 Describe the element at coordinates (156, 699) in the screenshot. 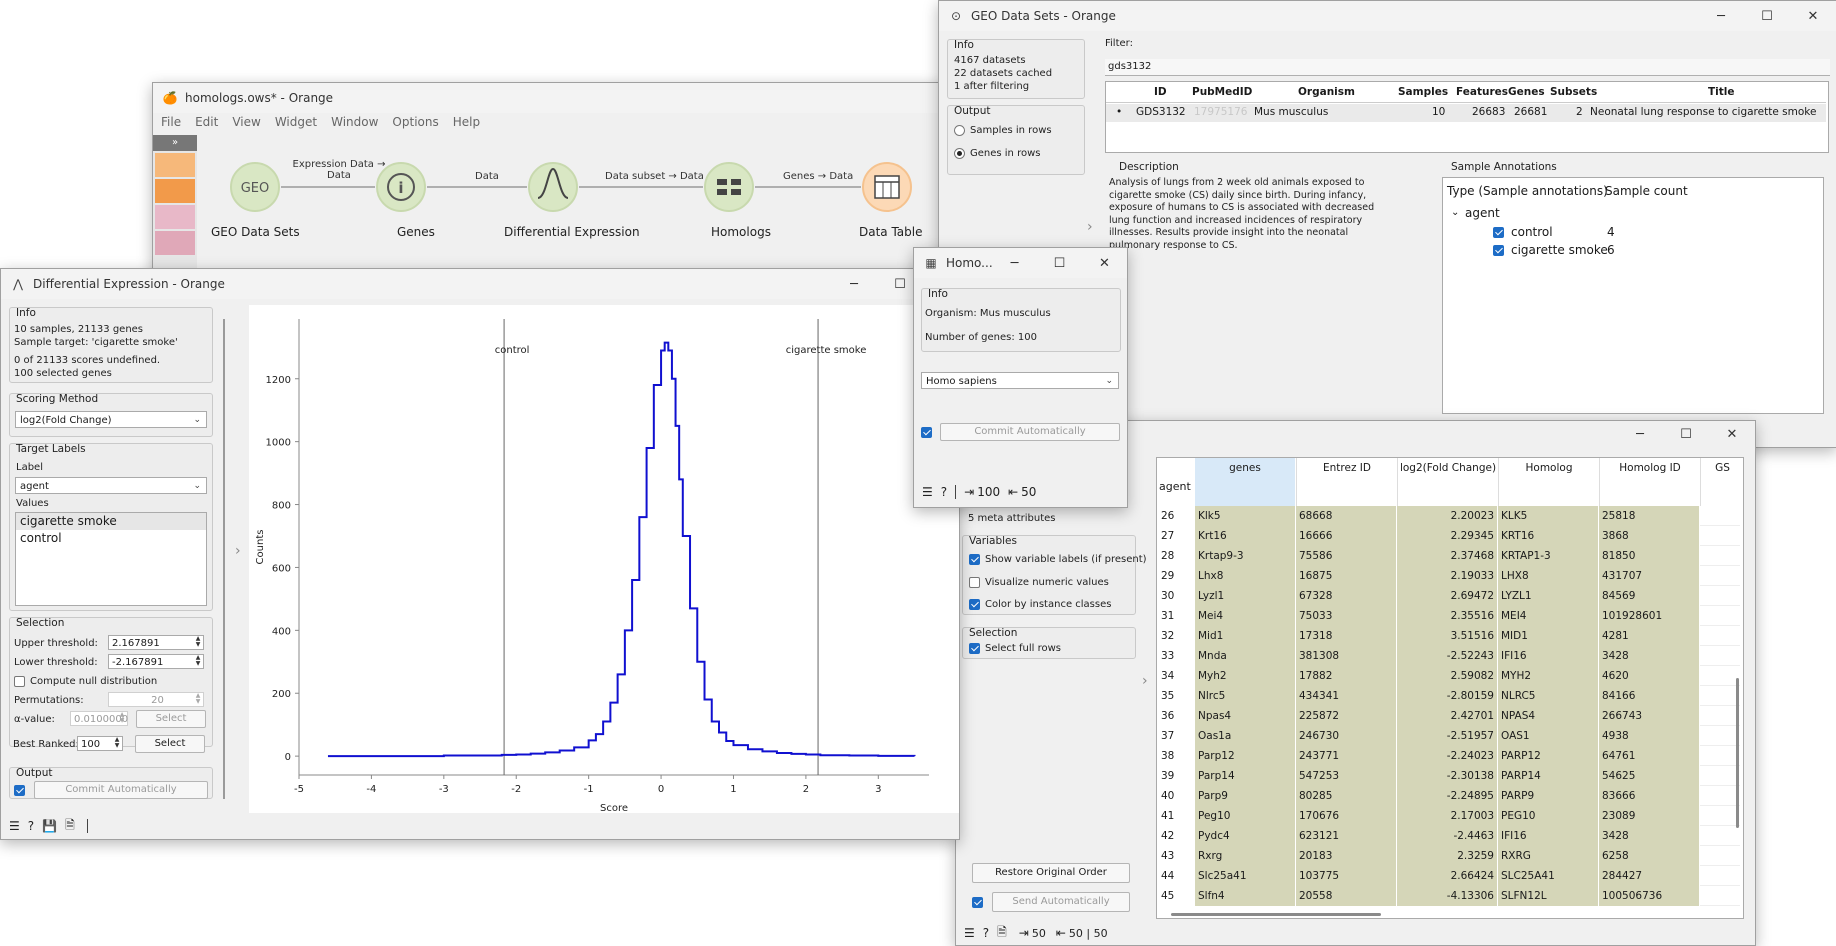

I see `permutations-input: 20 ▲ ▼` at that location.